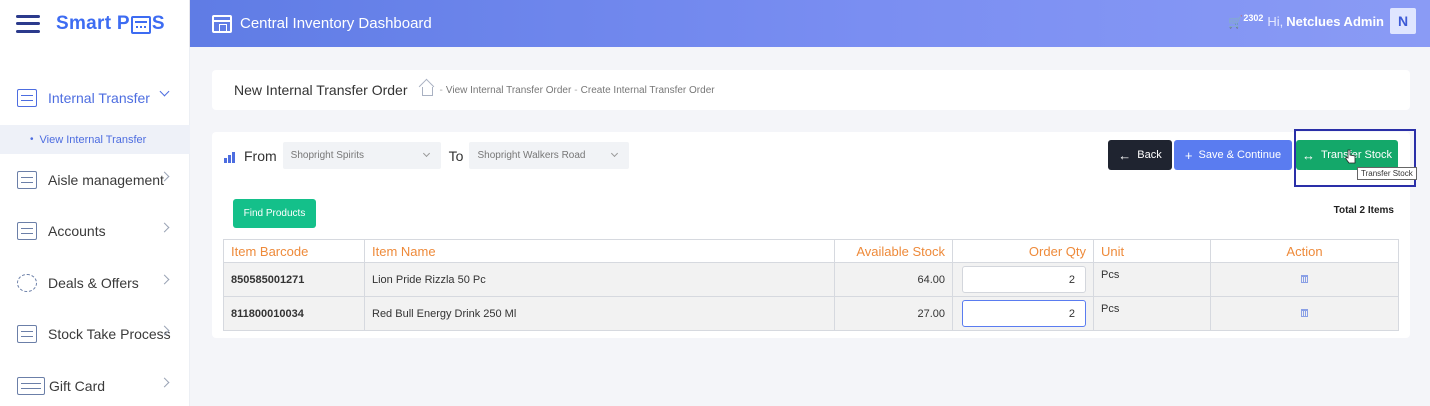  I want to click on transfer-icon, so click(27, 98).